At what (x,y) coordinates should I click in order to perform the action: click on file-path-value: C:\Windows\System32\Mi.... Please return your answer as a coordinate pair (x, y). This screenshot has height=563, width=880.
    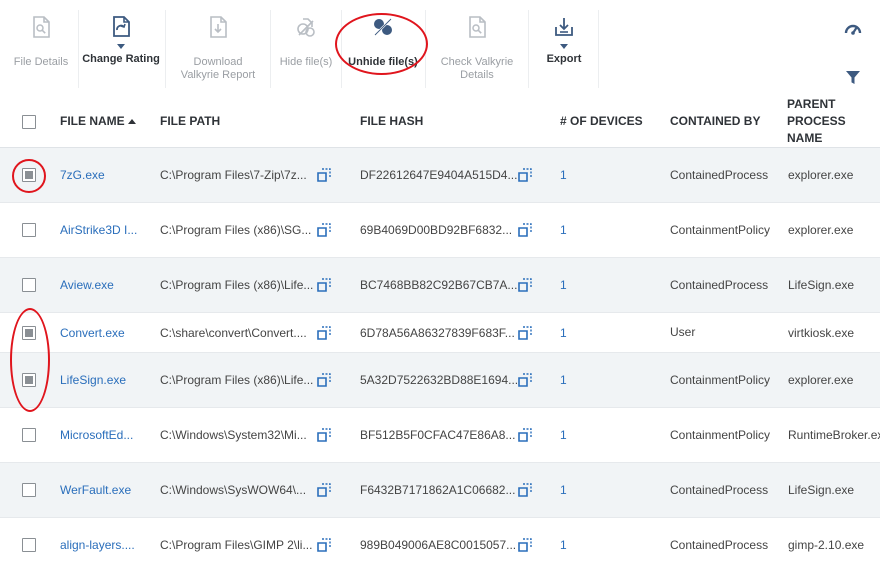
    Looking at the image, I should click on (233, 435).